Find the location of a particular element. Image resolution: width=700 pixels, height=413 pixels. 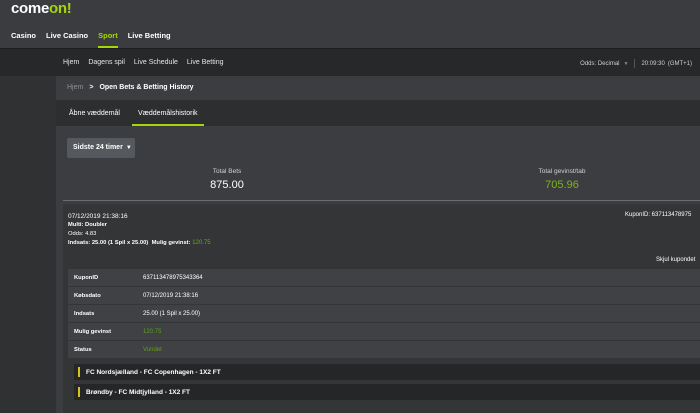

detail-key: Status is located at coordinates (83, 350).